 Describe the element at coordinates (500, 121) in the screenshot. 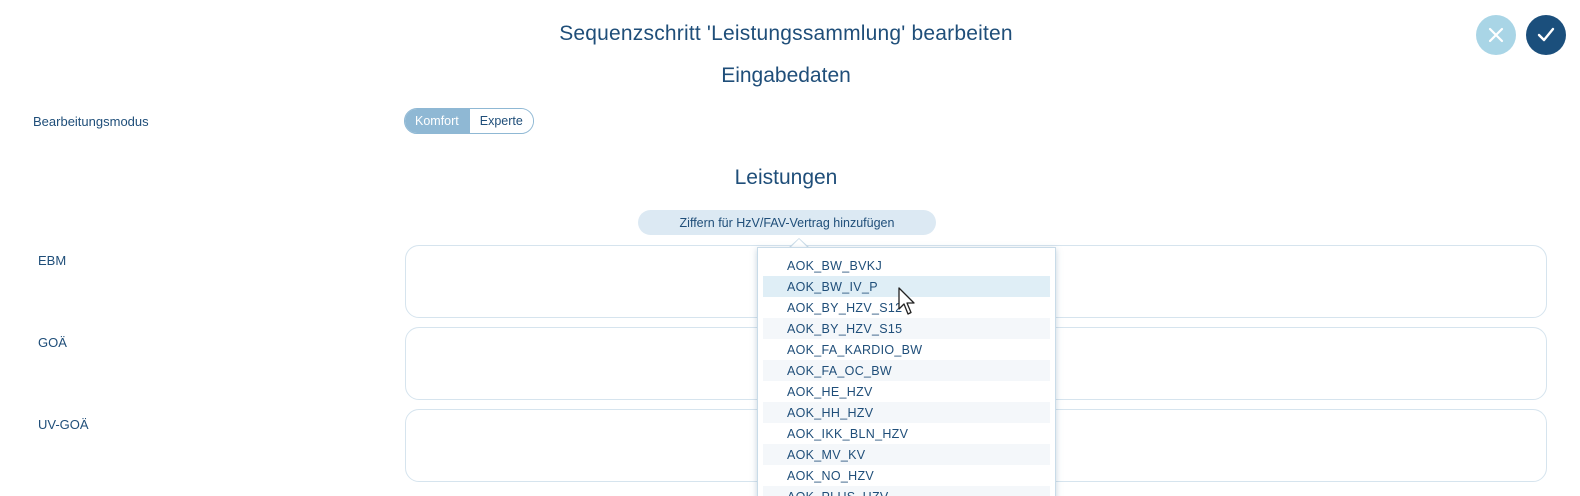

I see `mode-option-experte: Experte` at that location.